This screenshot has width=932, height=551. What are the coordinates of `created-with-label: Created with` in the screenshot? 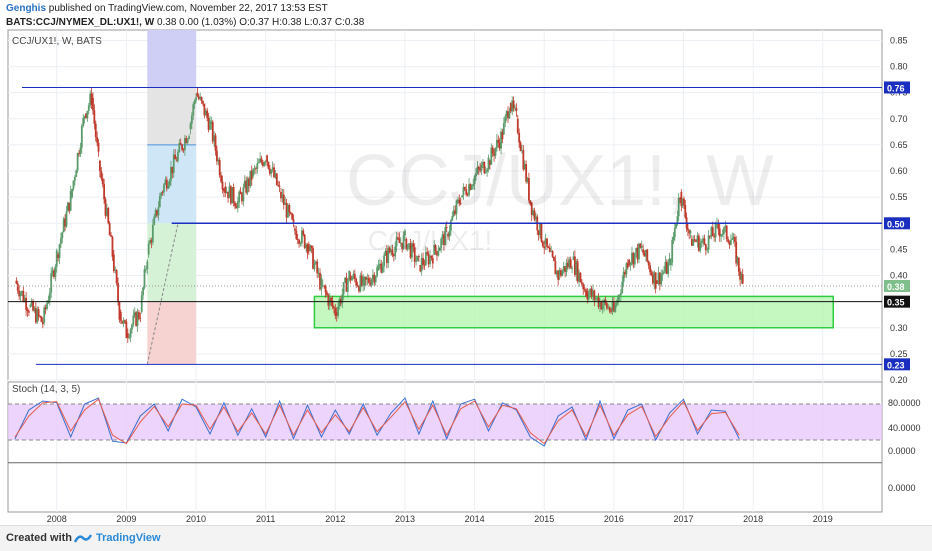 It's located at (39, 538).